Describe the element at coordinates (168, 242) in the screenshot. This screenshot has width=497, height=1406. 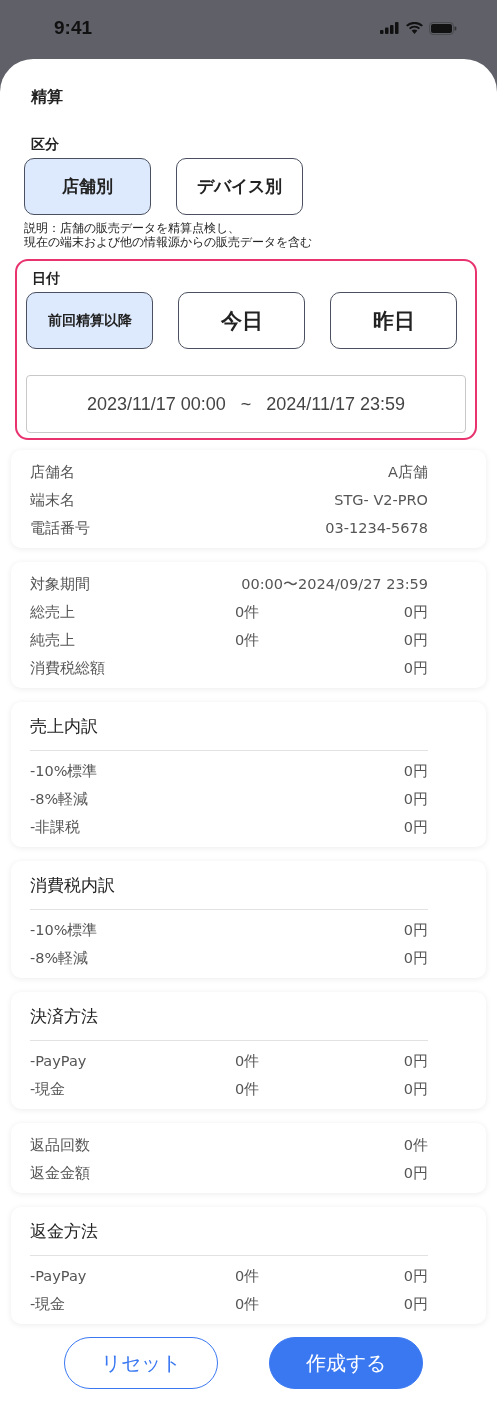
I see `description-text: 現在の端末および他の情報源からの販売データを含む` at that location.